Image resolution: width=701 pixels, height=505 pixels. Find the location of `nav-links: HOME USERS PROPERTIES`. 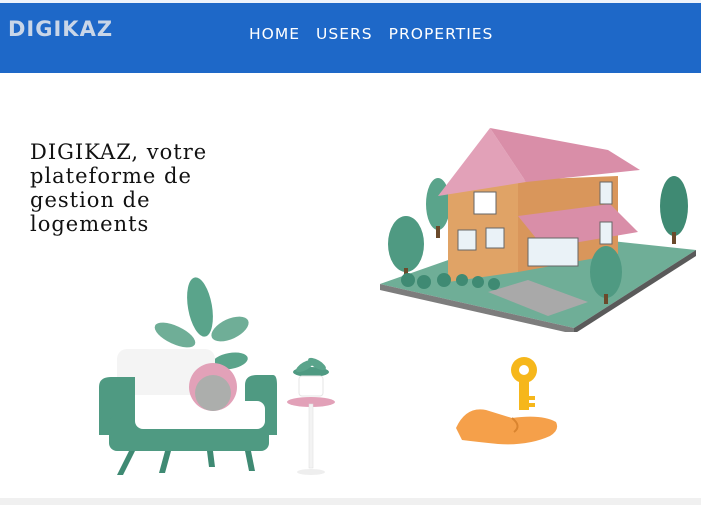

nav-links: HOME USERS PROPERTIES is located at coordinates (379, 34).